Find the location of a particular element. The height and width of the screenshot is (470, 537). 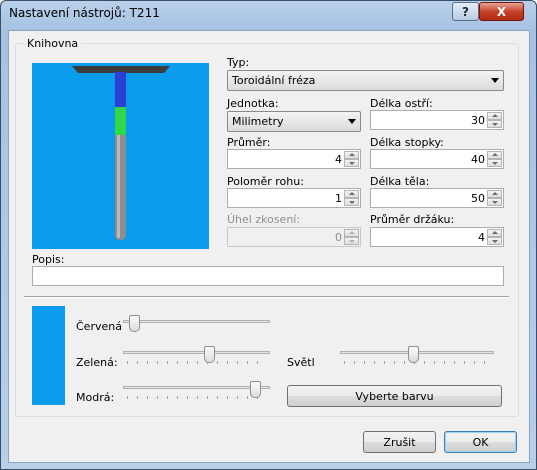

corner-radius-stepper is located at coordinates (351, 198).